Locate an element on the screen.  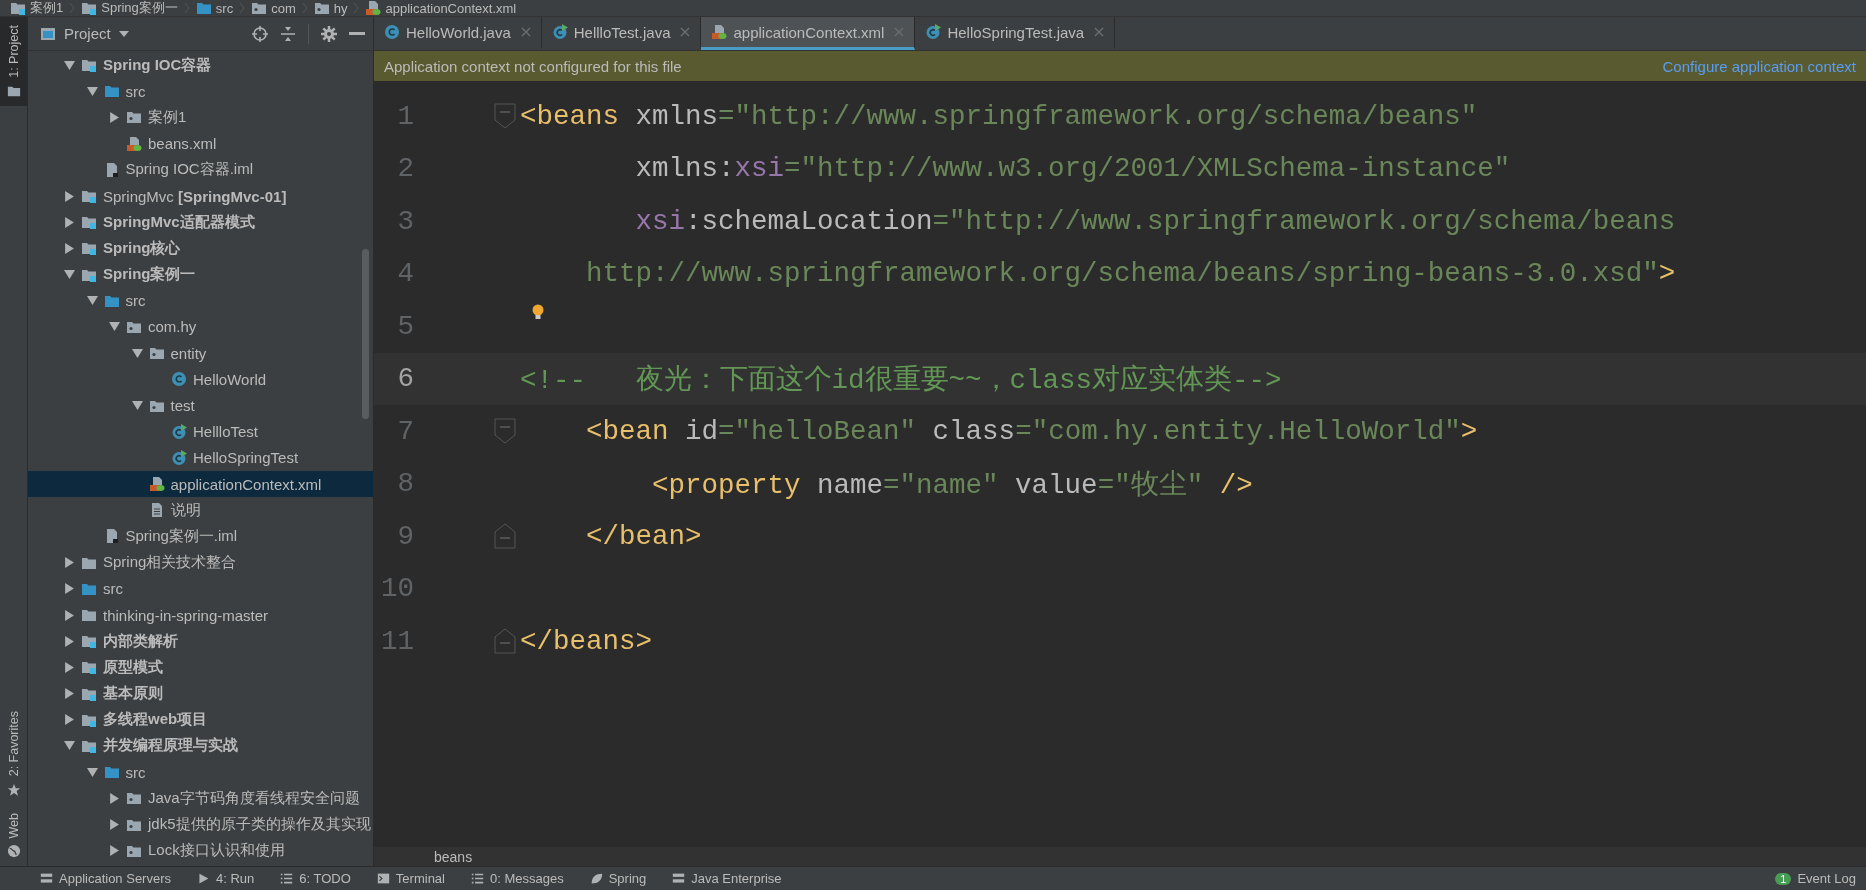
panel-title-dropdown: Project is located at coordinates (84, 33).